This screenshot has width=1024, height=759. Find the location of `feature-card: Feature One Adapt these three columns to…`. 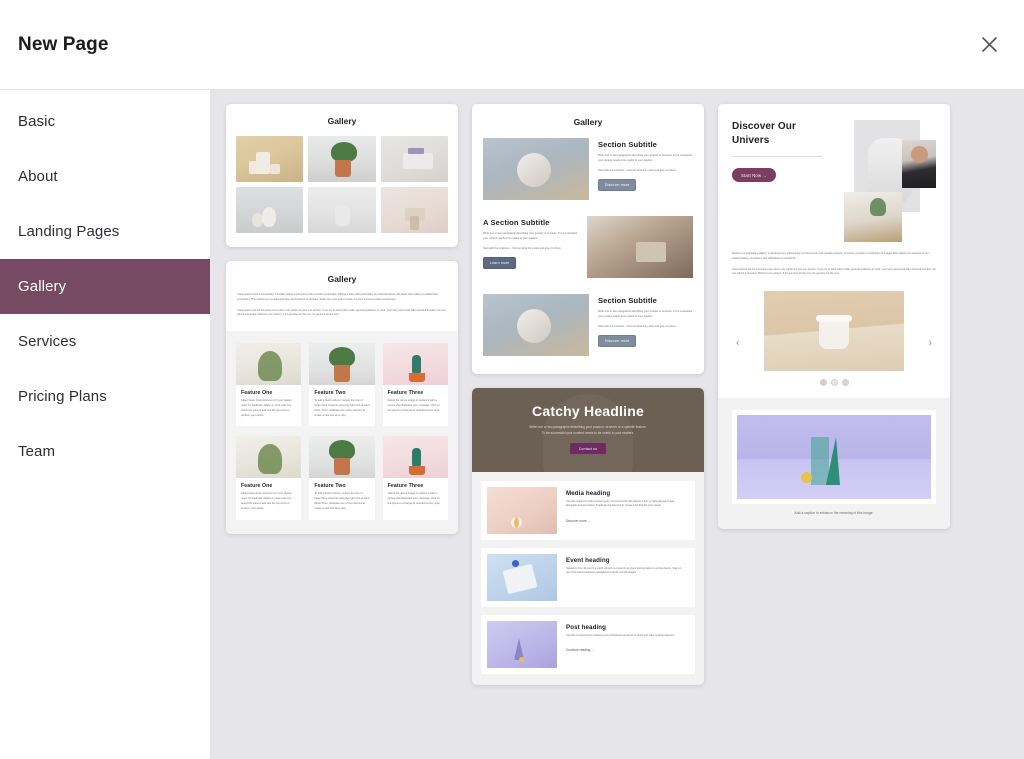

feature-card: Feature One Adapt these three columns to… is located at coordinates (269, 478).